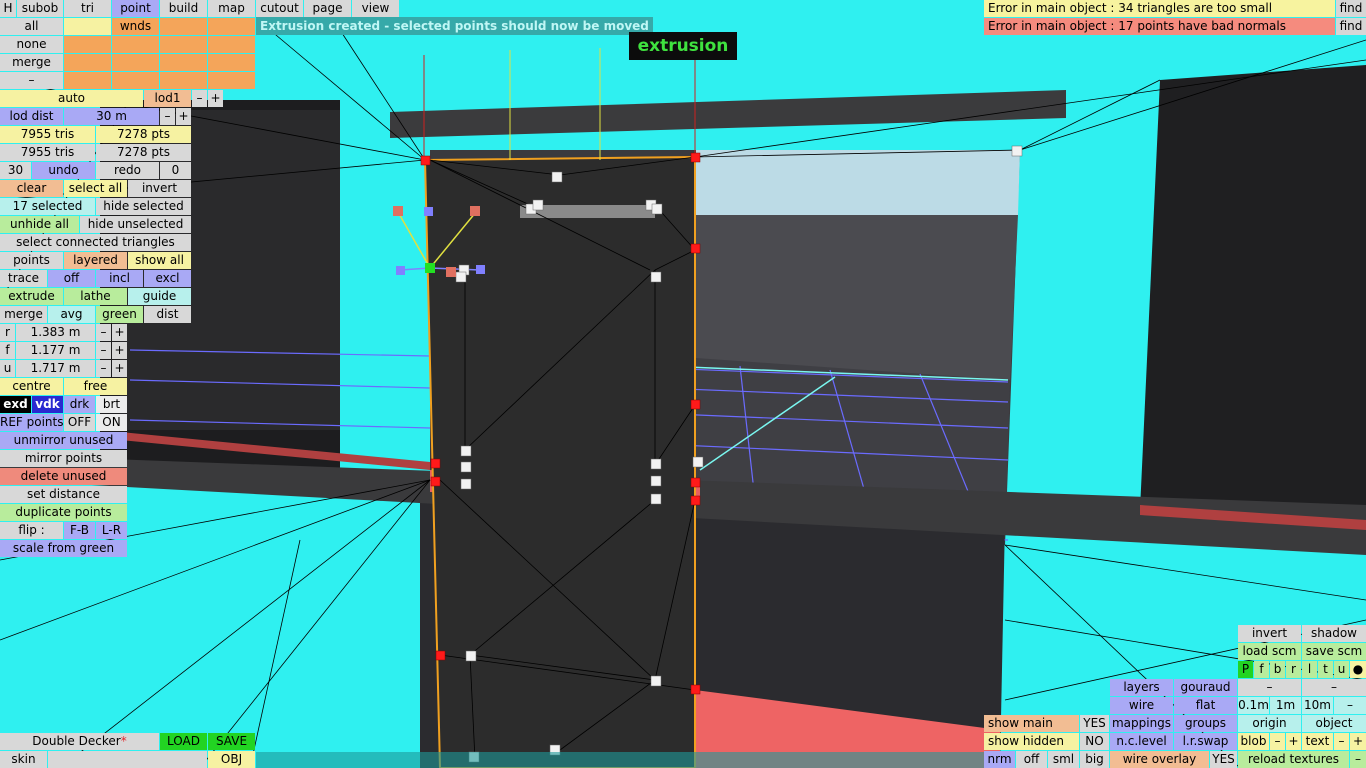 The image size is (1366, 768). I want to click on set-distance-button: set distance, so click(63, 494).